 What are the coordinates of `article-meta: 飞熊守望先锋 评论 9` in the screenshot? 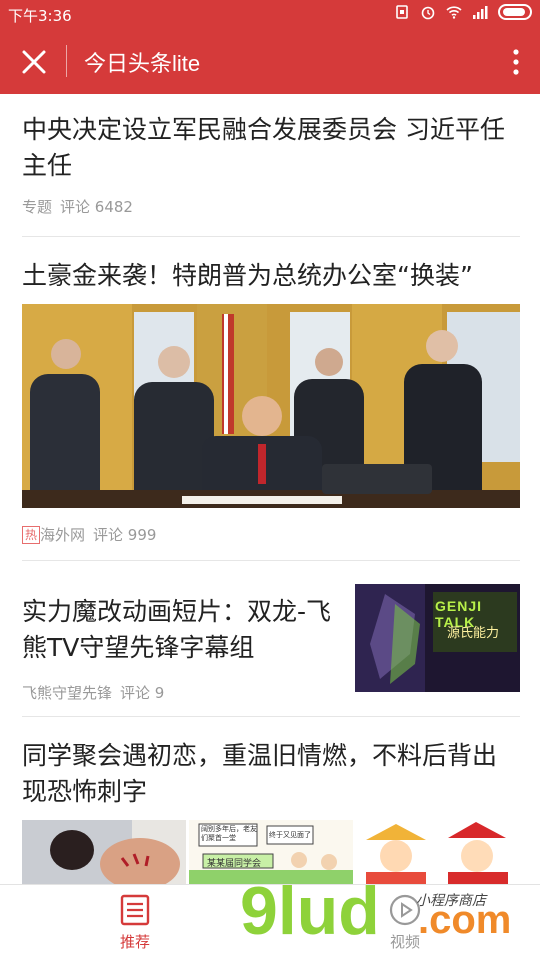 It's located at (182, 692).